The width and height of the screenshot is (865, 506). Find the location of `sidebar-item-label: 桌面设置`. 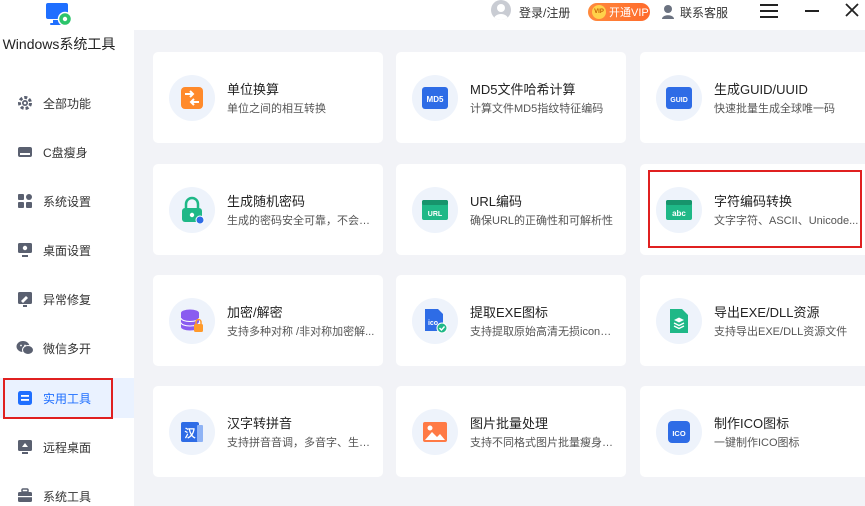

sidebar-item-label: 桌面设置 is located at coordinates (67, 250).